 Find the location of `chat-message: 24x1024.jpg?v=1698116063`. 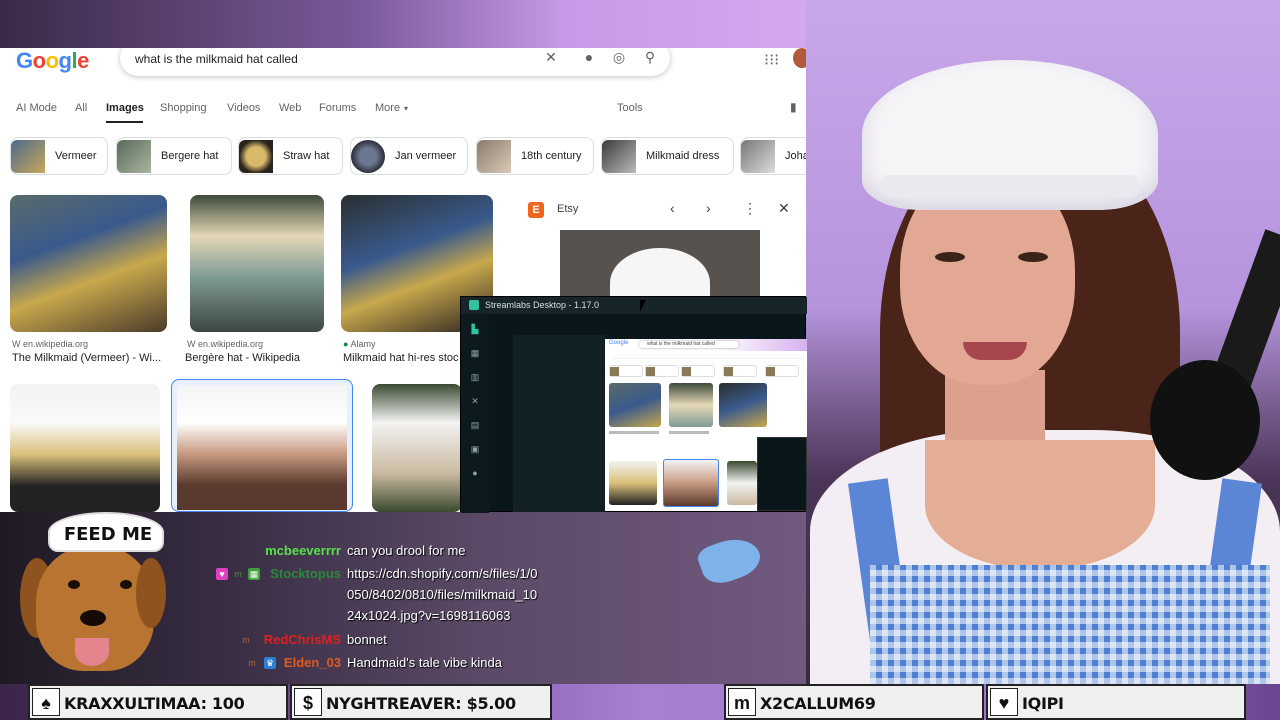

chat-message: 24x1024.jpg?v=1698116063 is located at coordinates (400, 616).